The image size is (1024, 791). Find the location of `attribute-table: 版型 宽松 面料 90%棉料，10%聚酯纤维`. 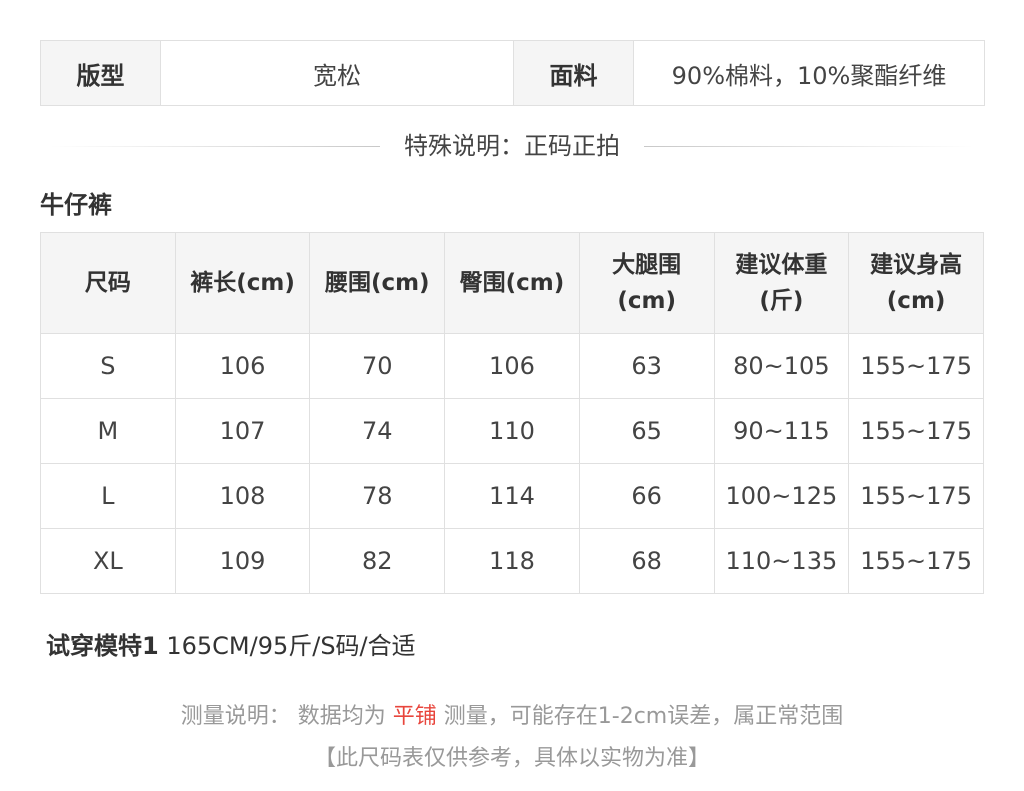

attribute-table: 版型 宽松 面料 90%棉料，10%聚酯纤维 is located at coordinates (512, 73).